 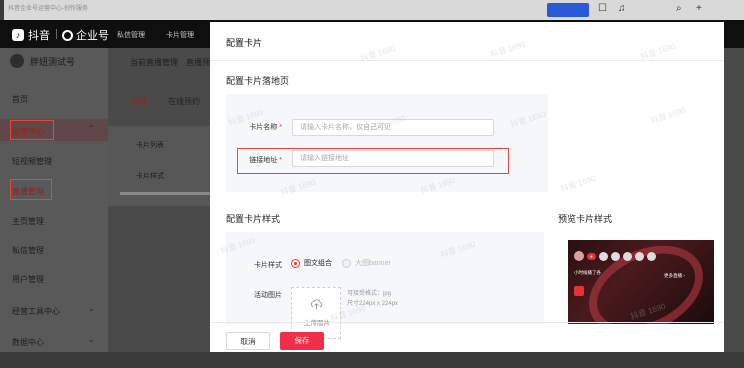 I want to click on sidebar-item-tools: 经营工具中心, so click(x=36, y=311).